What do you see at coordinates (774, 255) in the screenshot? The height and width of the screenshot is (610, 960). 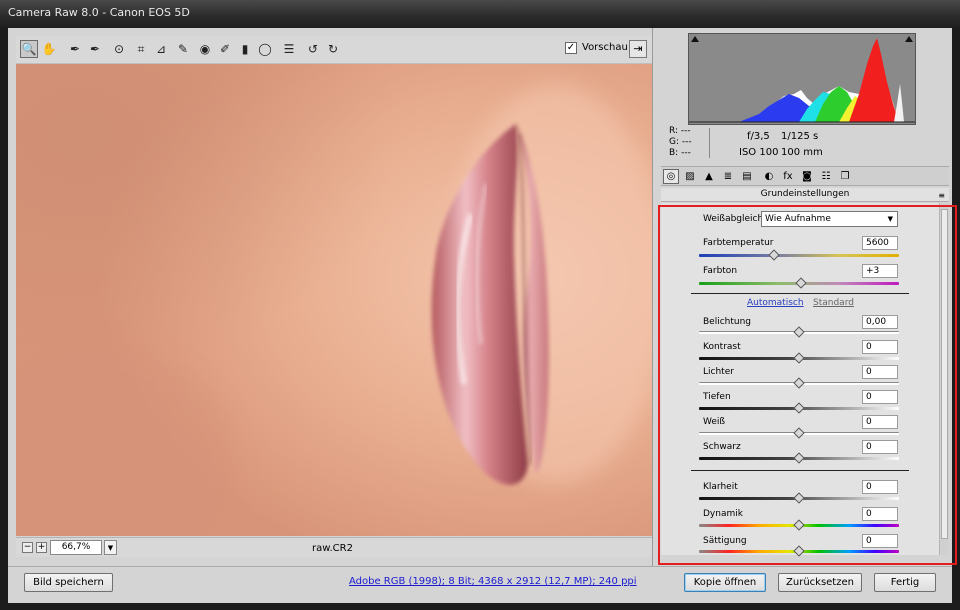 I see `temperature-slider-handle` at bounding box center [774, 255].